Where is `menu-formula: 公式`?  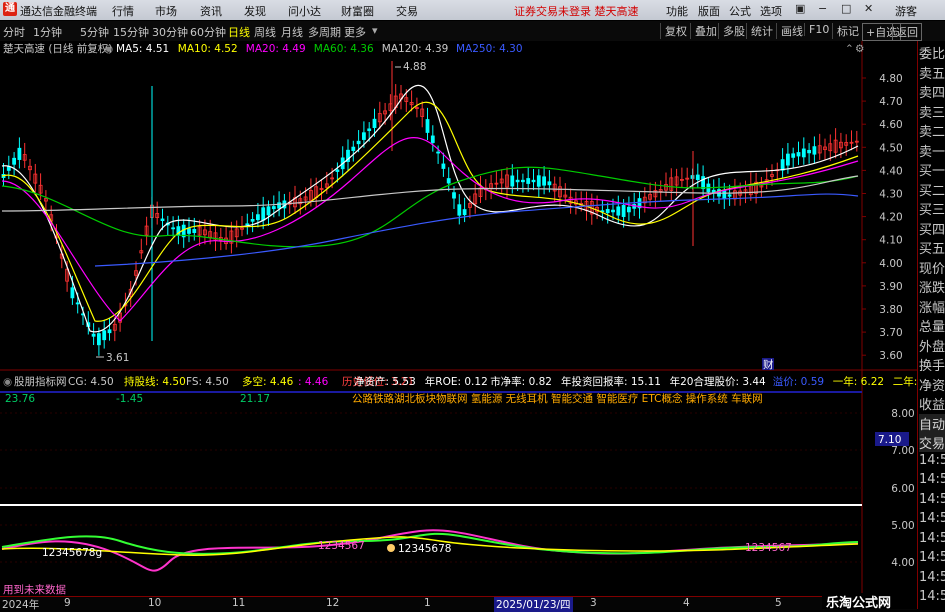
menu-formula: 公式 is located at coordinates (740, 11).